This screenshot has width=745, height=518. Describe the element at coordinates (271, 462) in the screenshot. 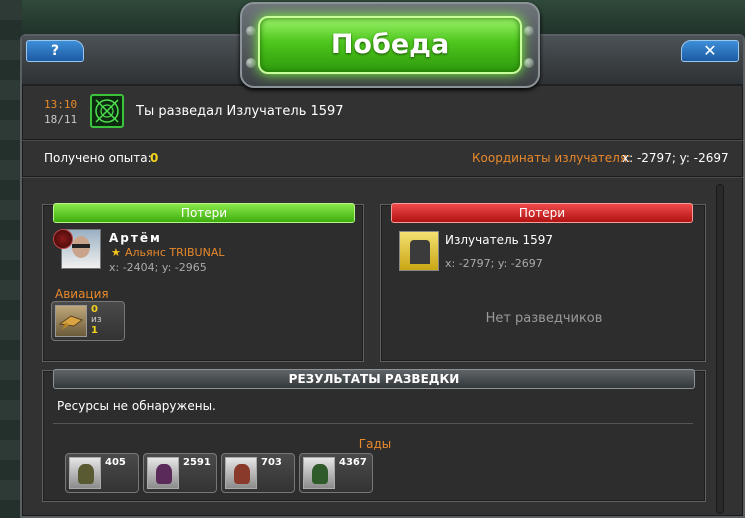

I see `creature-count: 703` at that location.